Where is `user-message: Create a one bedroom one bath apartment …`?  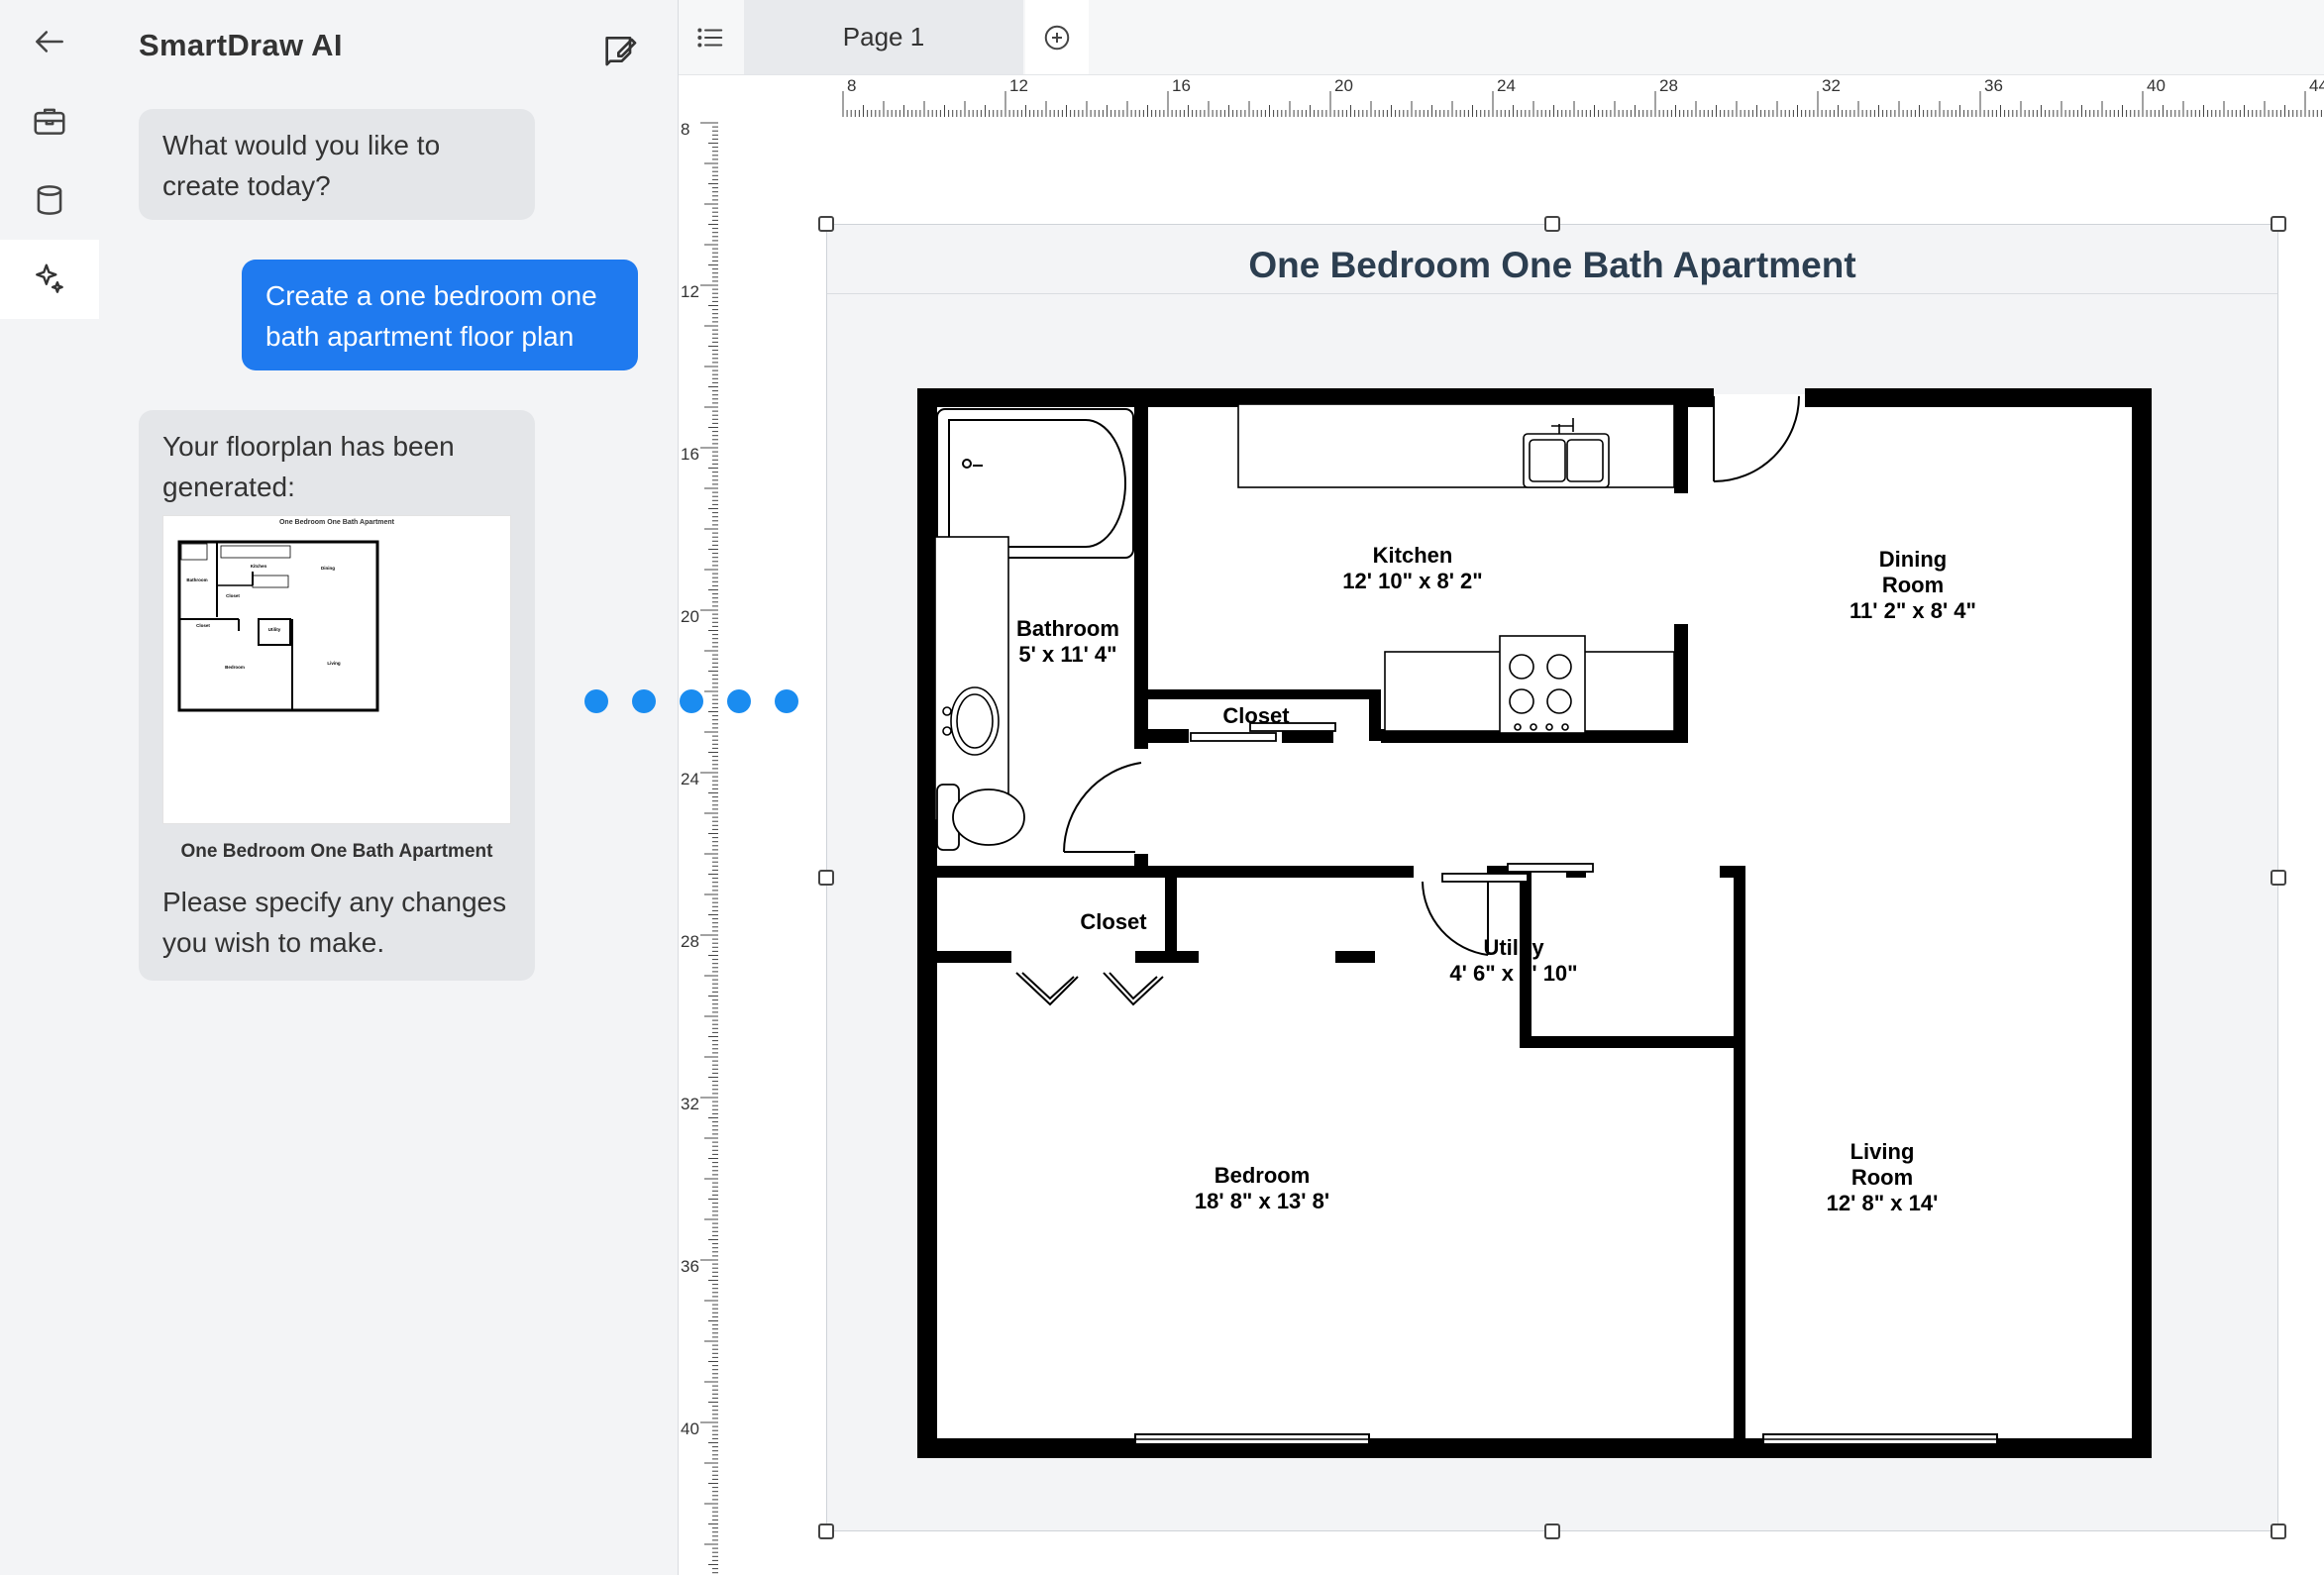 user-message: Create a one bedroom one bath apartment … is located at coordinates (440, 315).